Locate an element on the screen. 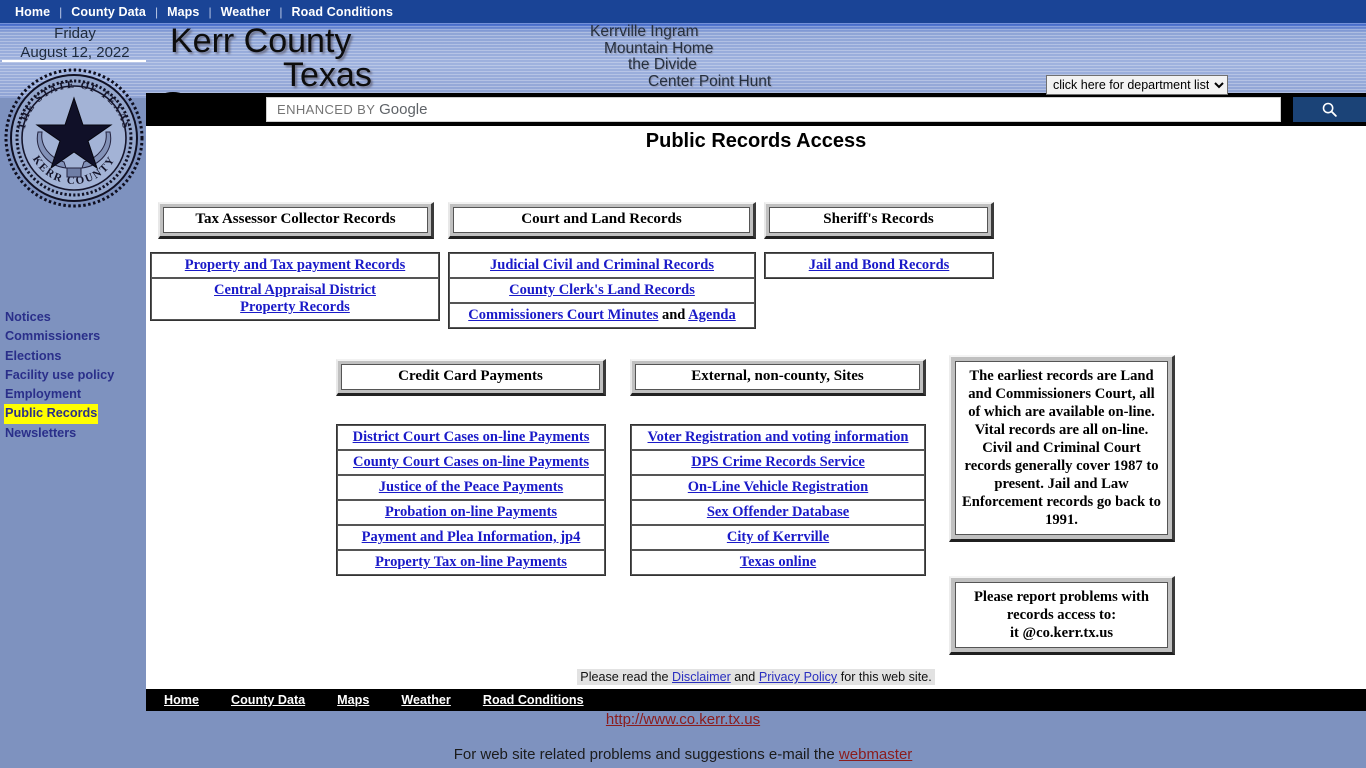  link-row: Property Tax on-line Payments is located at coordinates (471, 562).